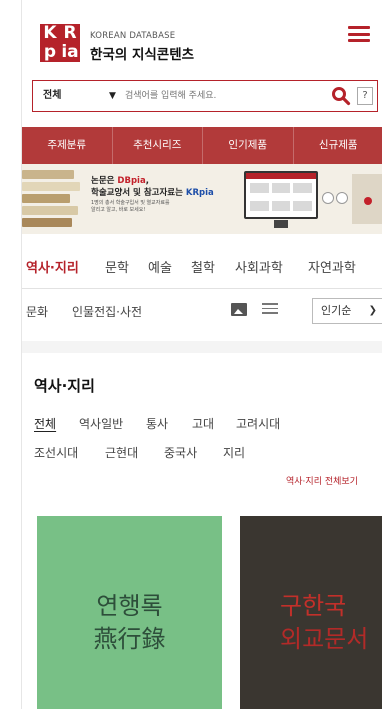  Describe the element at coordinates (234, 452) in the screenshot. I see `section-tab-geography: 지리` at that location.